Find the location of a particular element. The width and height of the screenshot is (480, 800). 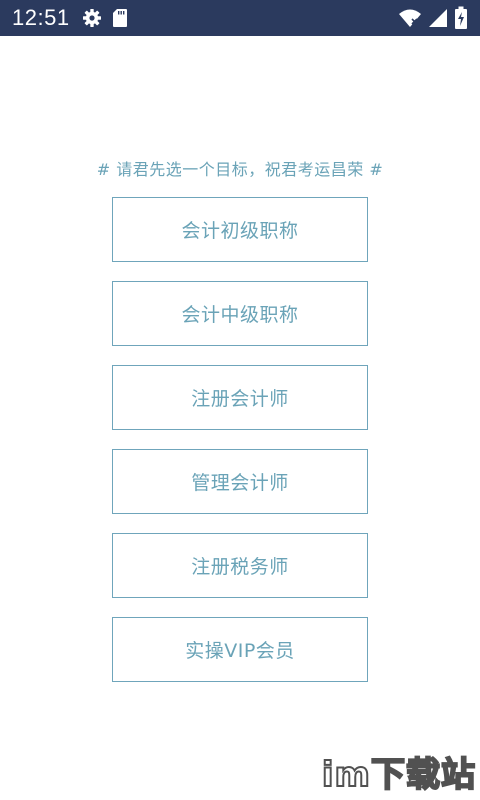

sd-card-icon is located at coordinates (120, 18).